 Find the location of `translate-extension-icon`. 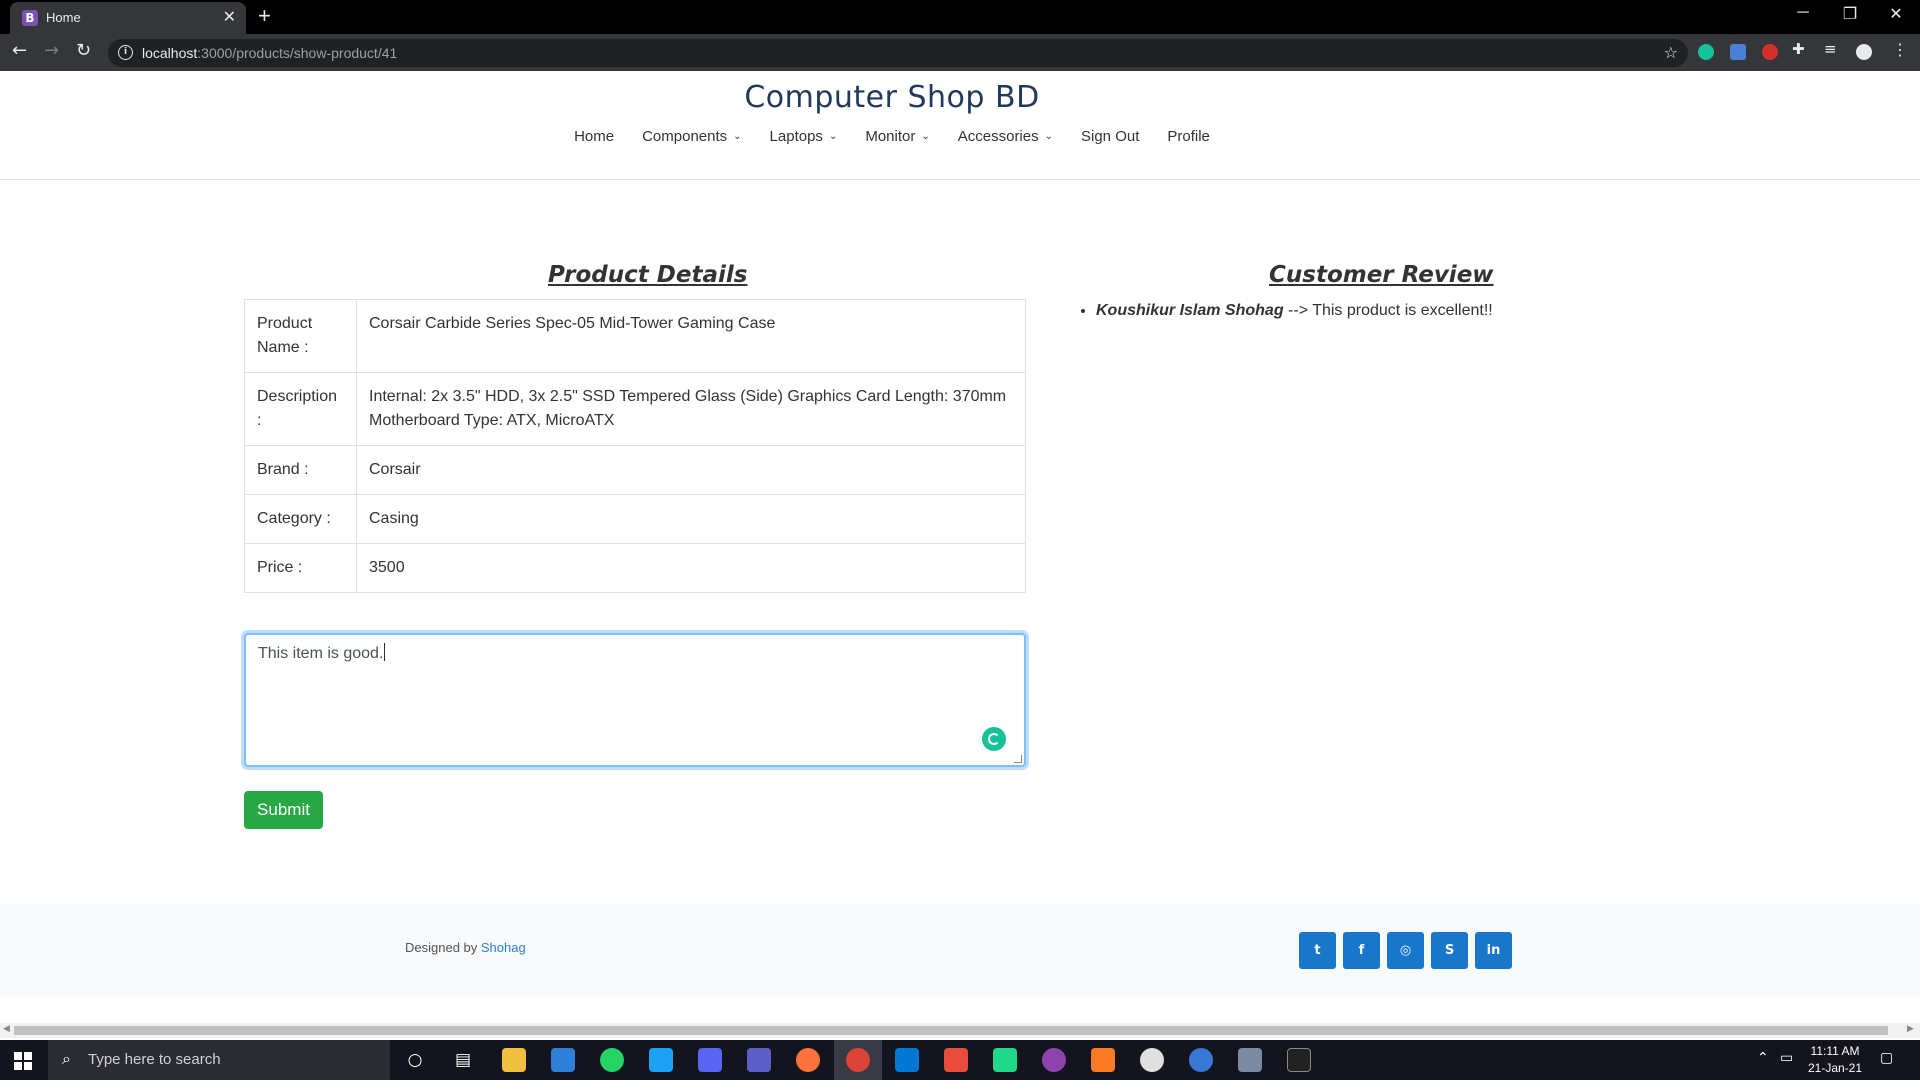

translate-extension-icon is located at coordinates (1738, 52).